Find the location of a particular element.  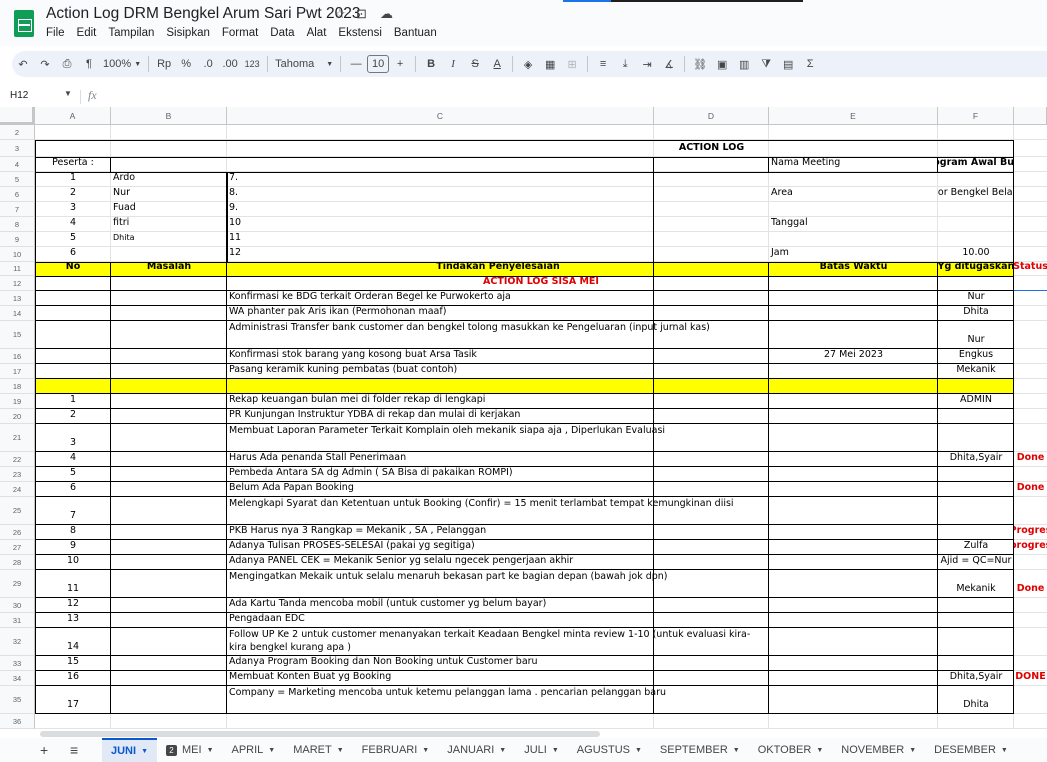

task-number: 1 is located at coordinates (73, 401).